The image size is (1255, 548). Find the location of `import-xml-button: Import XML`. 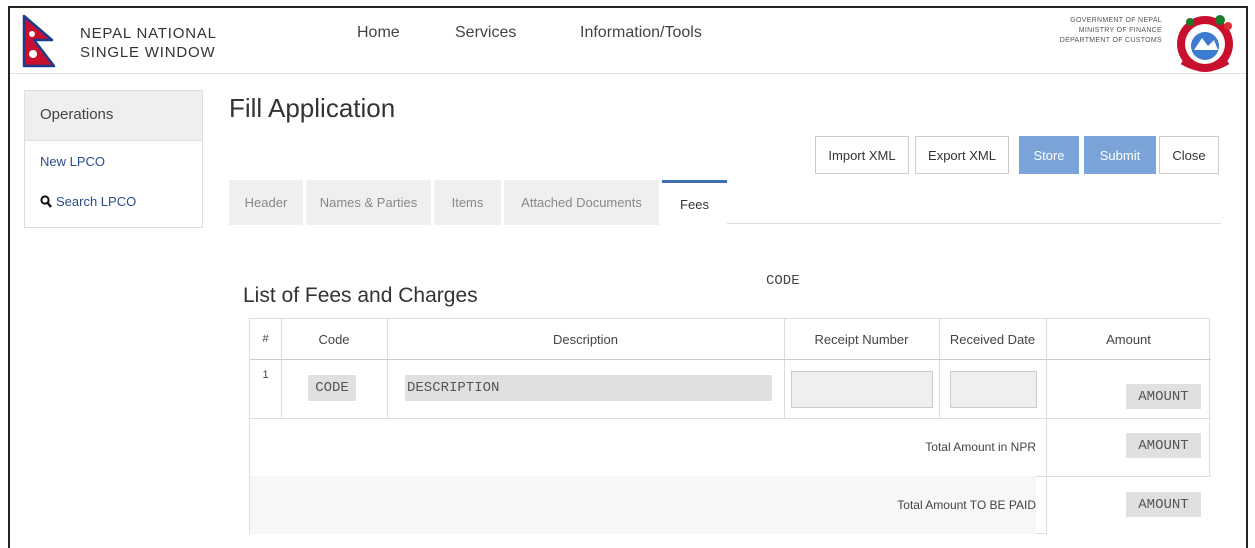

import-xml-button: Import XML is located at coordinates (862, 155).